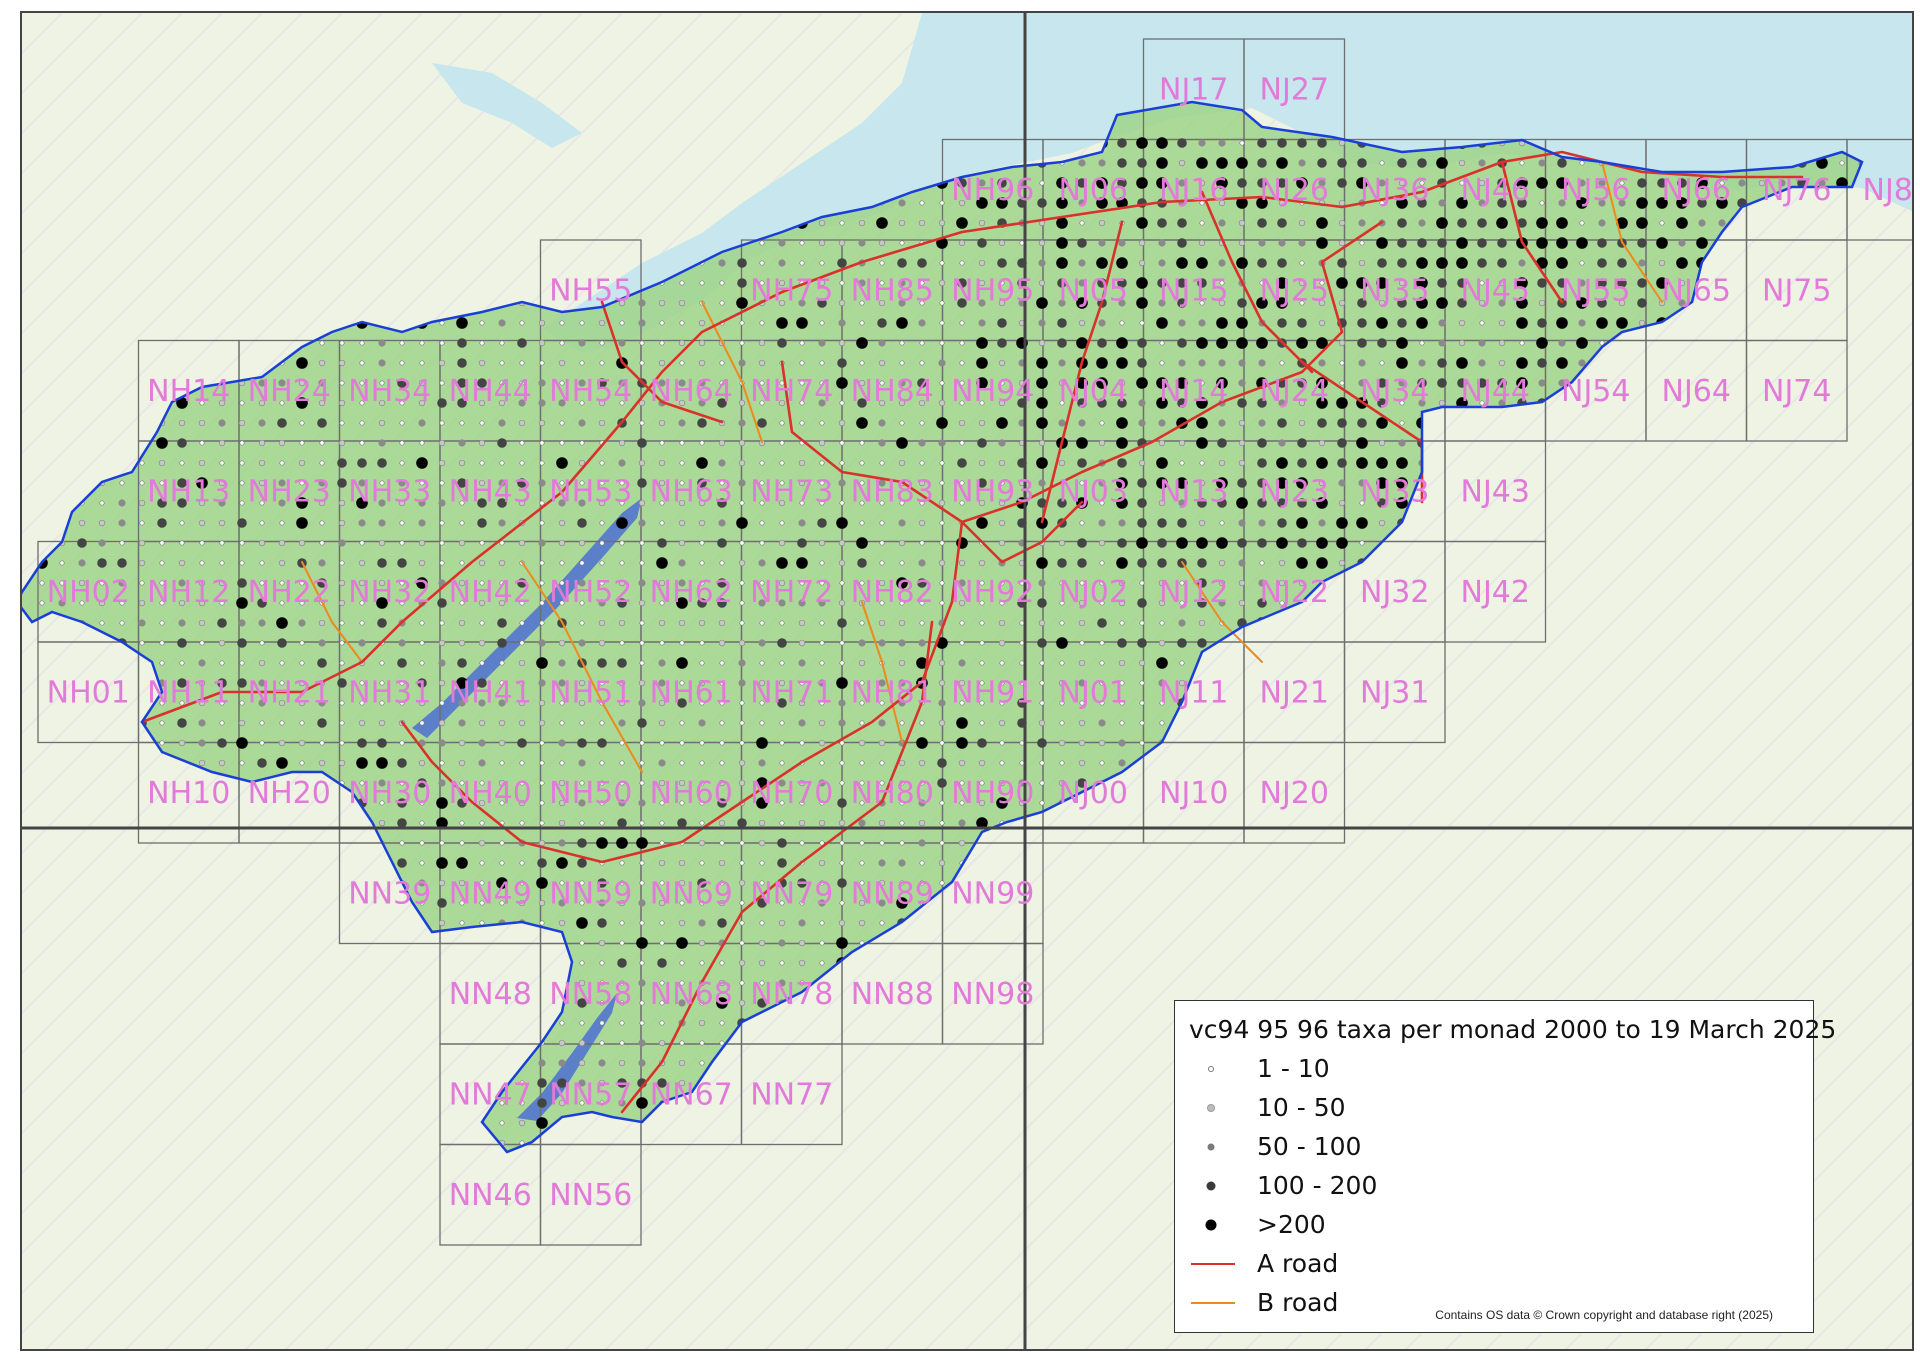 The width and height of the screenshot is (1920, 1358). Describe the element at coordinates (691, 592) in the screenshot. I see `grid-label: NH62` at that location.